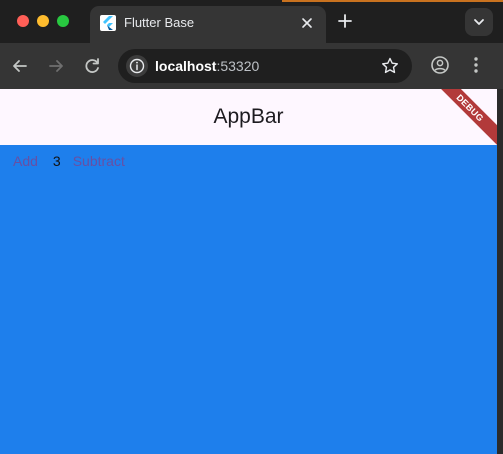 The width and height of the screenshot is (503, 454). I want to click on app-bar: AppBar, so click(248, 117).